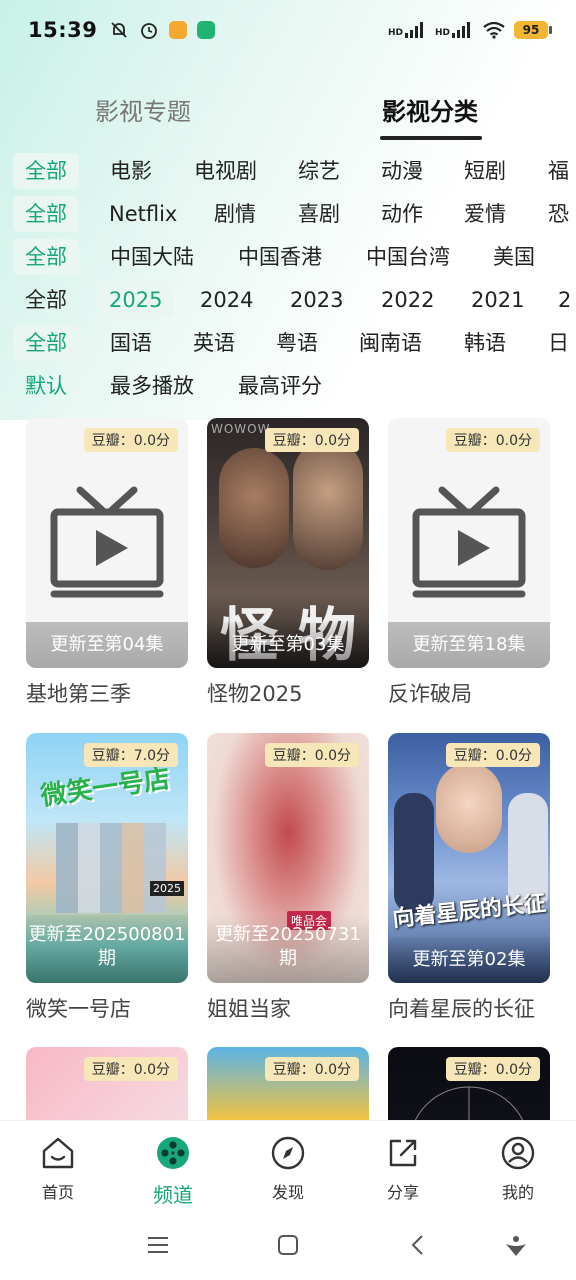 The image size is (576, 1280). What do you see at coordinates (514, 257) in the screenshot?
I see `filter-chip: 美国` at bounding box center [514, 257].